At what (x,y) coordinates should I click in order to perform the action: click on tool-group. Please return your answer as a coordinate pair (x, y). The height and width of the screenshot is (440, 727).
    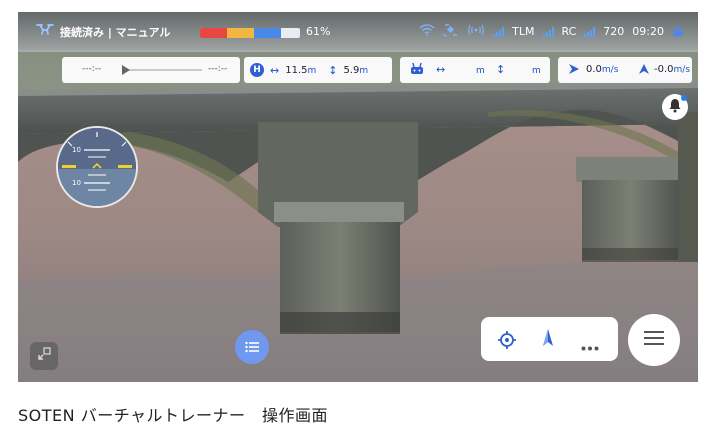
    Looking at the image, I should click on (549, 339).